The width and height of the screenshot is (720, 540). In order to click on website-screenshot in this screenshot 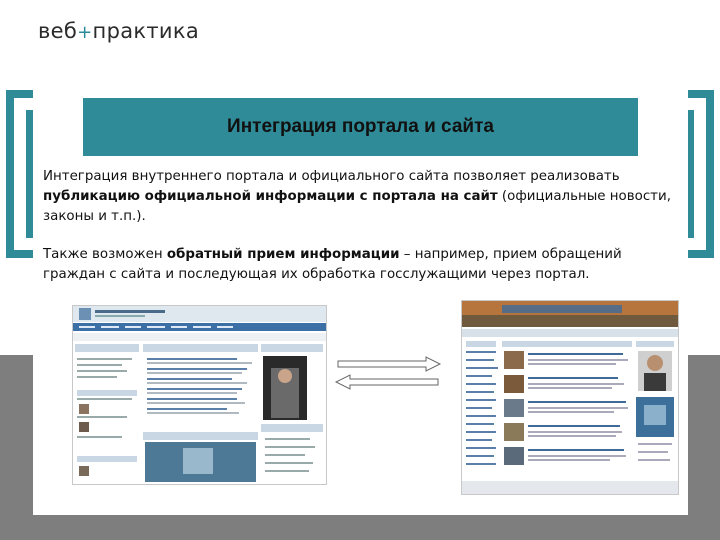, I will do `click(570, 397)`.